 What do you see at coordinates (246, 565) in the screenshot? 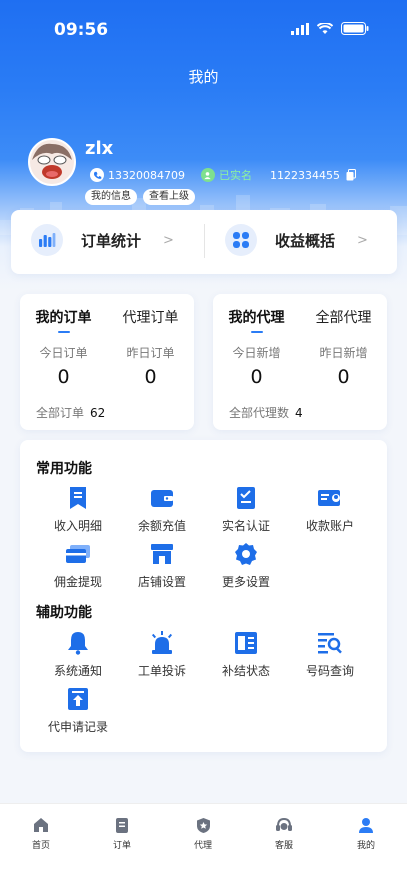
I see `more-settings-button: 更多设置` at bounding box center [246, 565].